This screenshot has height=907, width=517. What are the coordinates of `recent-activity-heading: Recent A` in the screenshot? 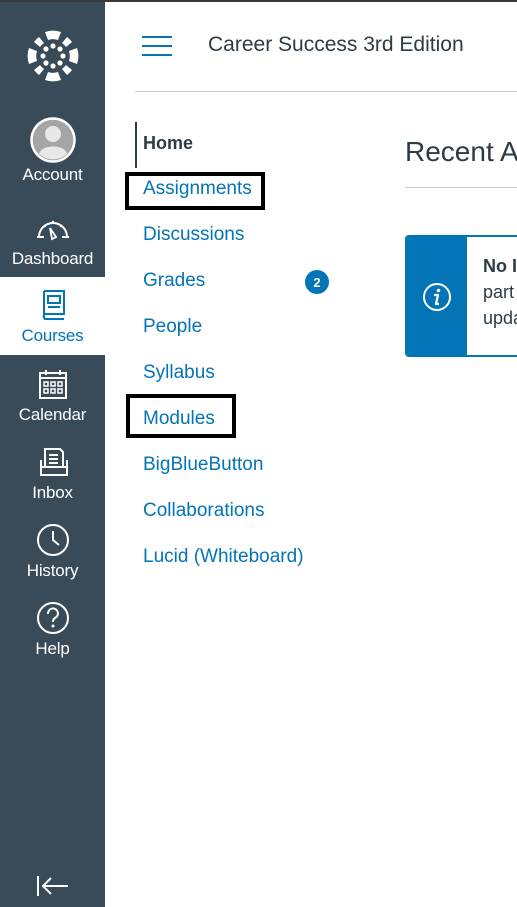 It's located at (461, 151).